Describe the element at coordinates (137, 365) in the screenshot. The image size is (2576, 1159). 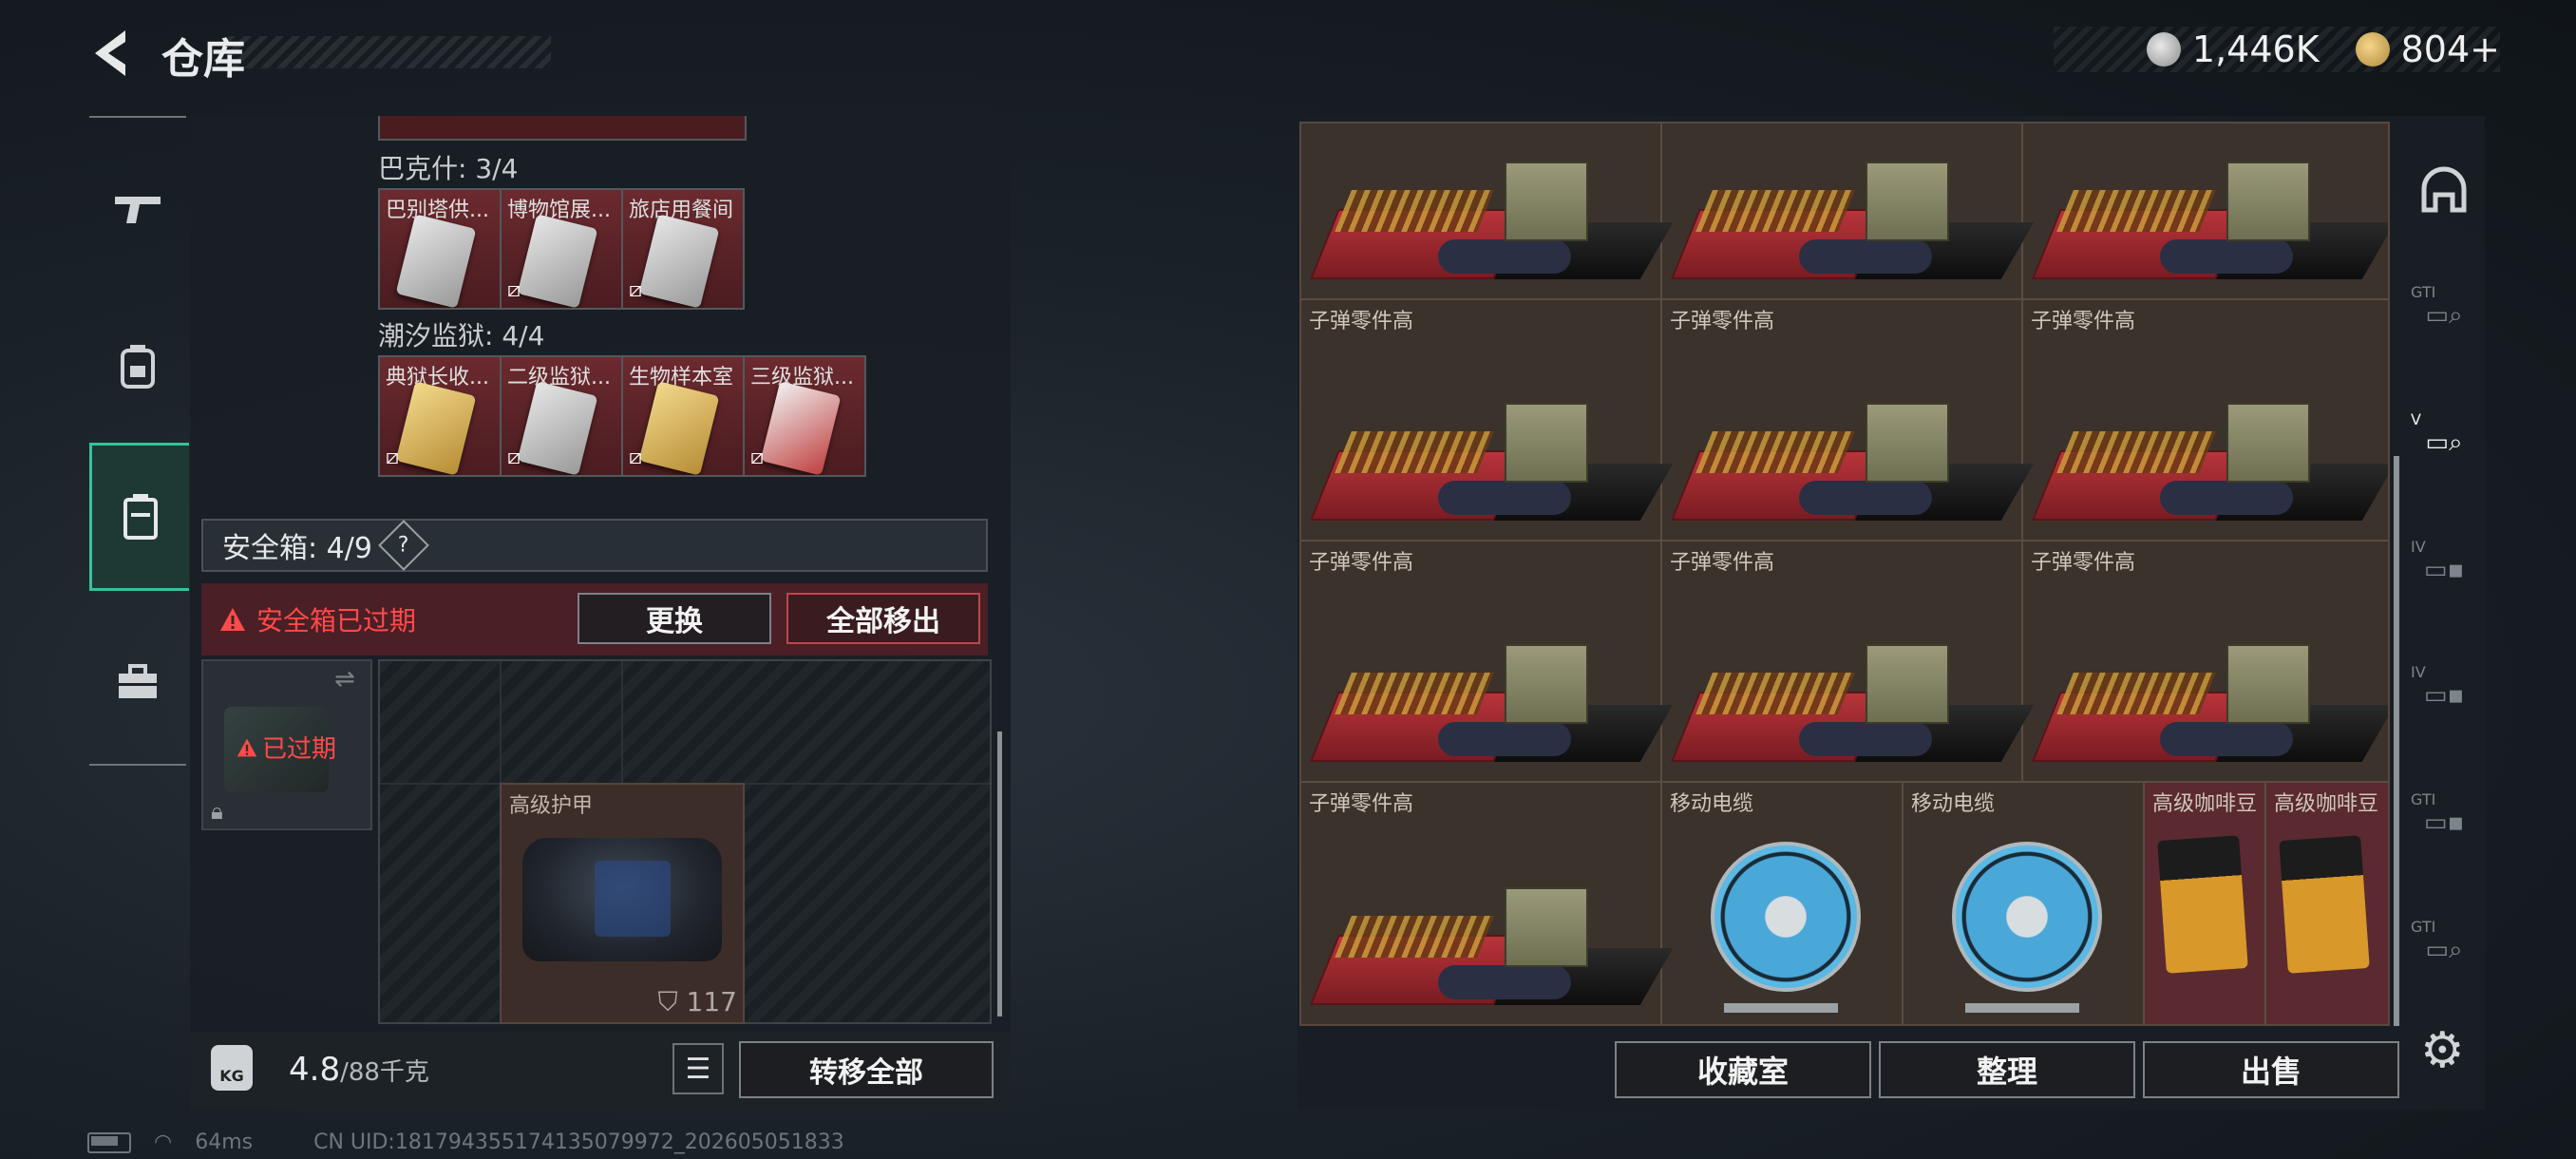
I see `backpack-icon` at that location.